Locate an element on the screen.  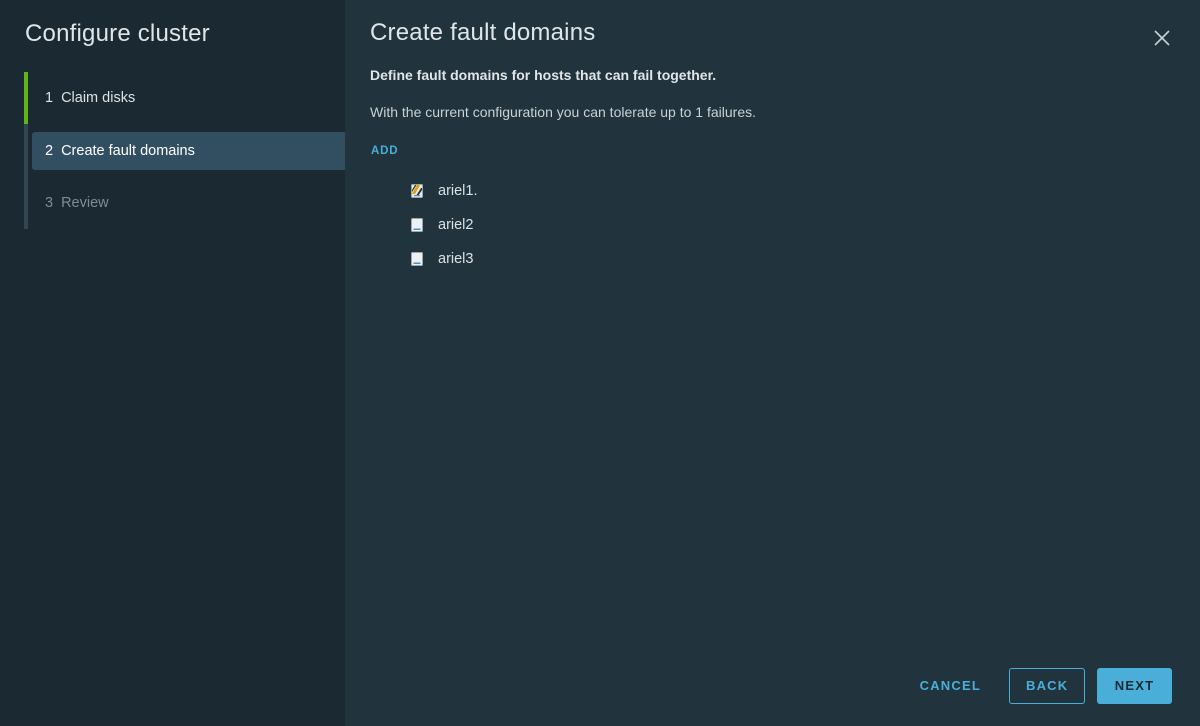
host-item: ariel1. is located at coordinates (444, 191).